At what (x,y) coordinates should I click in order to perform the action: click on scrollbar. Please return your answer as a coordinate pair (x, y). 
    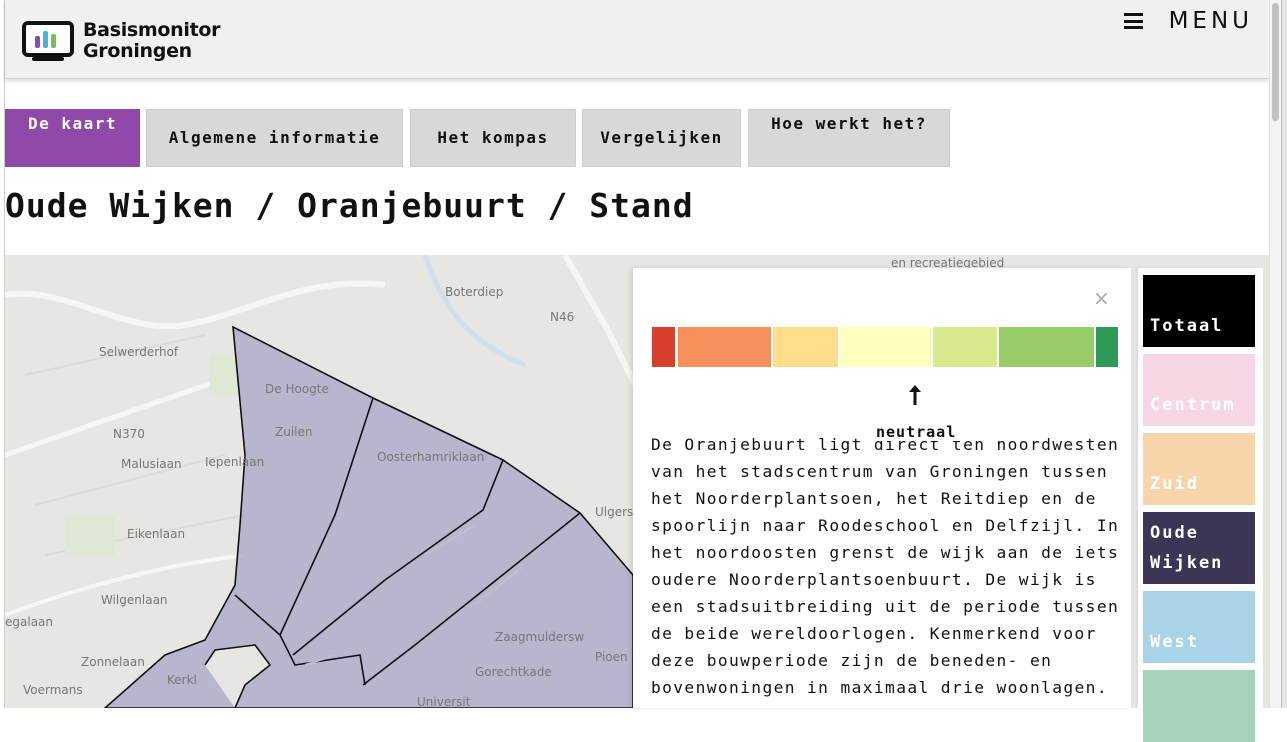
    Looking at the image, I should click on (1275, 354).